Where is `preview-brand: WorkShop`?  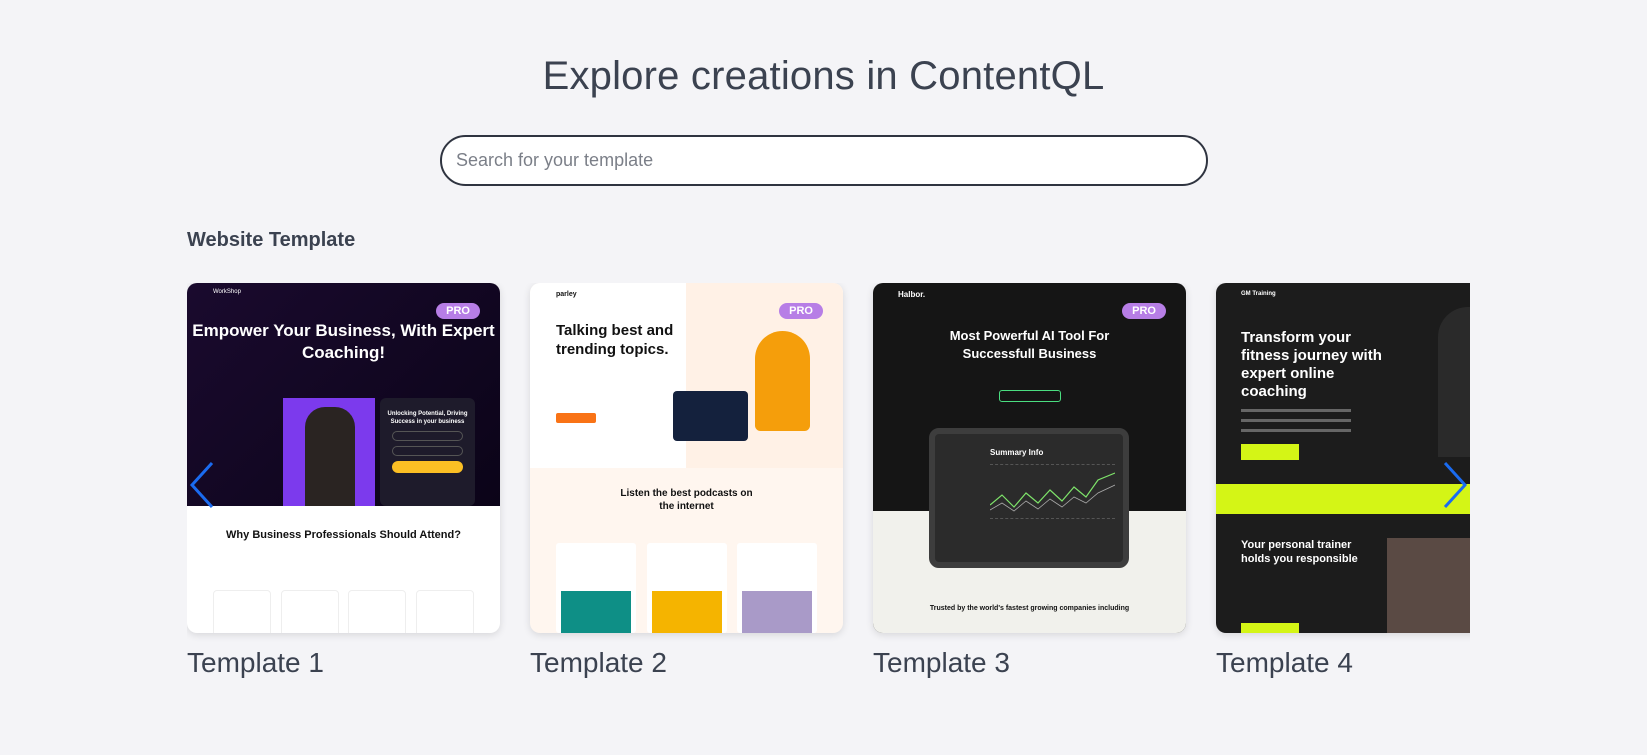 preview-brand: WorkShop is located at coordinates (227, 292).